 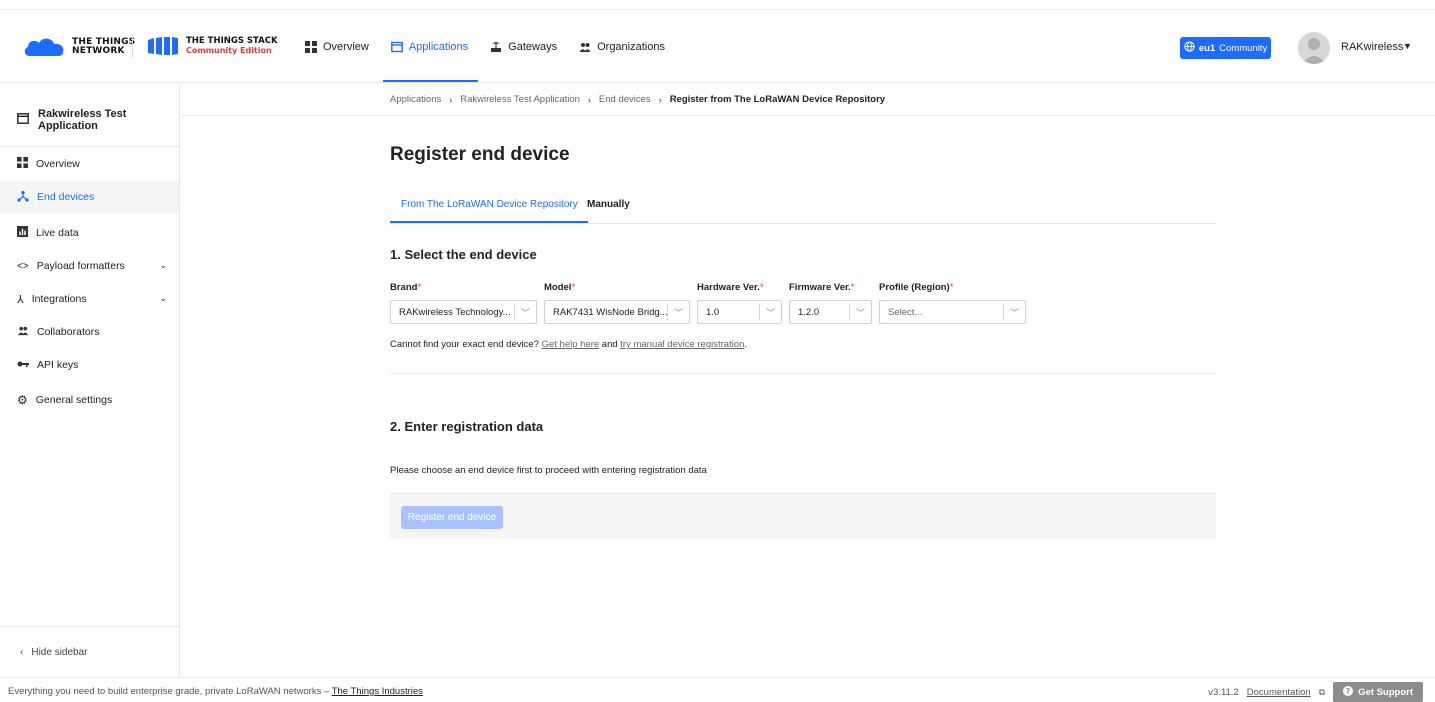 I want to click on nav-gateways: Gateways, so click(x=523, y=47).